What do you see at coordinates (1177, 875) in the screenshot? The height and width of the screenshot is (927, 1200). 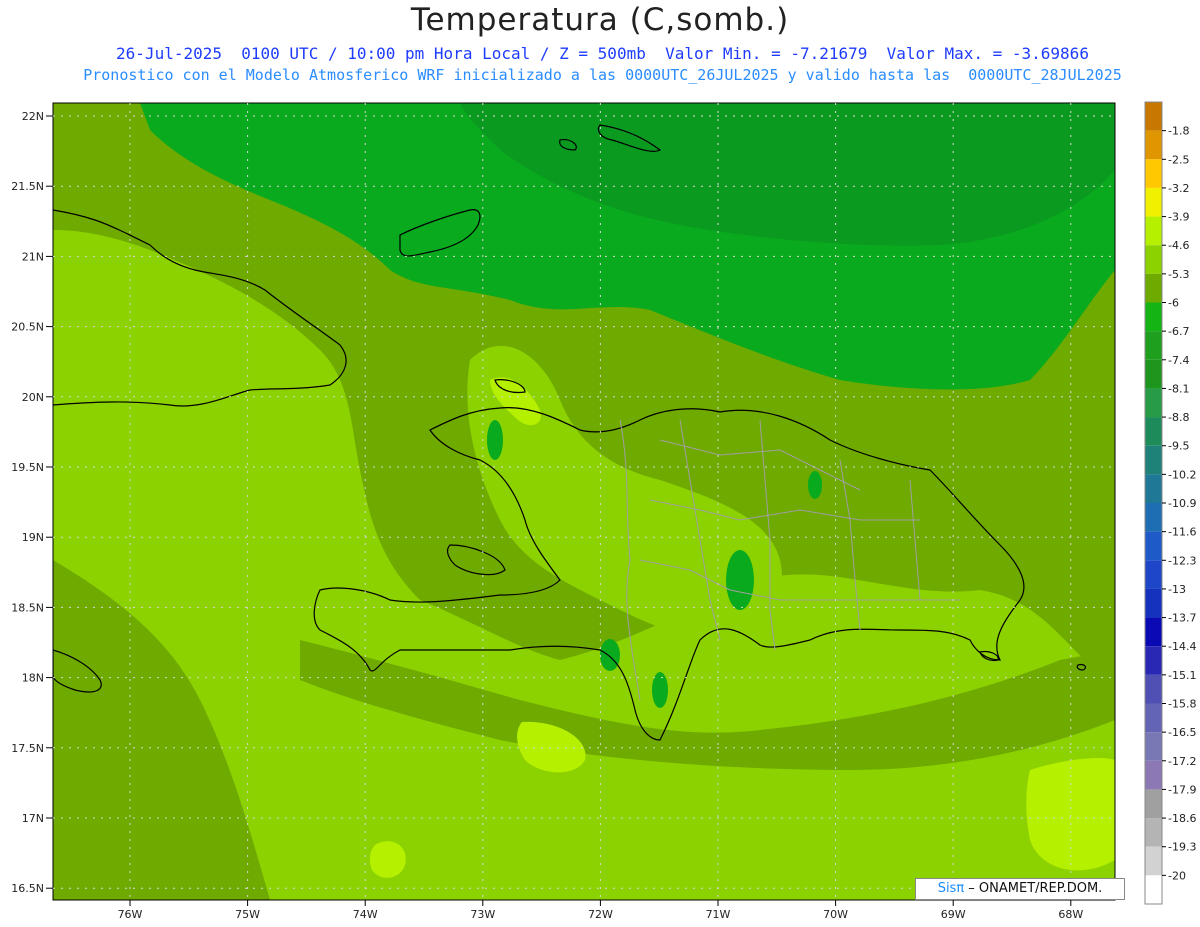 I see `colorbar-label: -20` at bounding box center [1177, 875].